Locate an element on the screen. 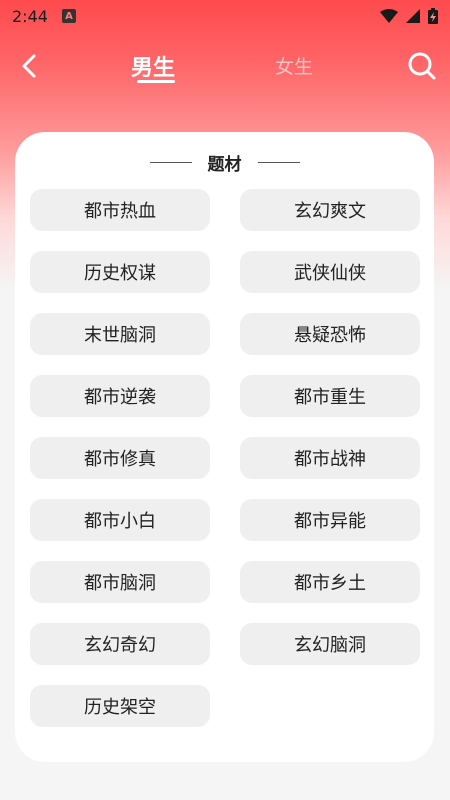  genre-button: 武侠仙侠 is located at coordinates (330, 272).